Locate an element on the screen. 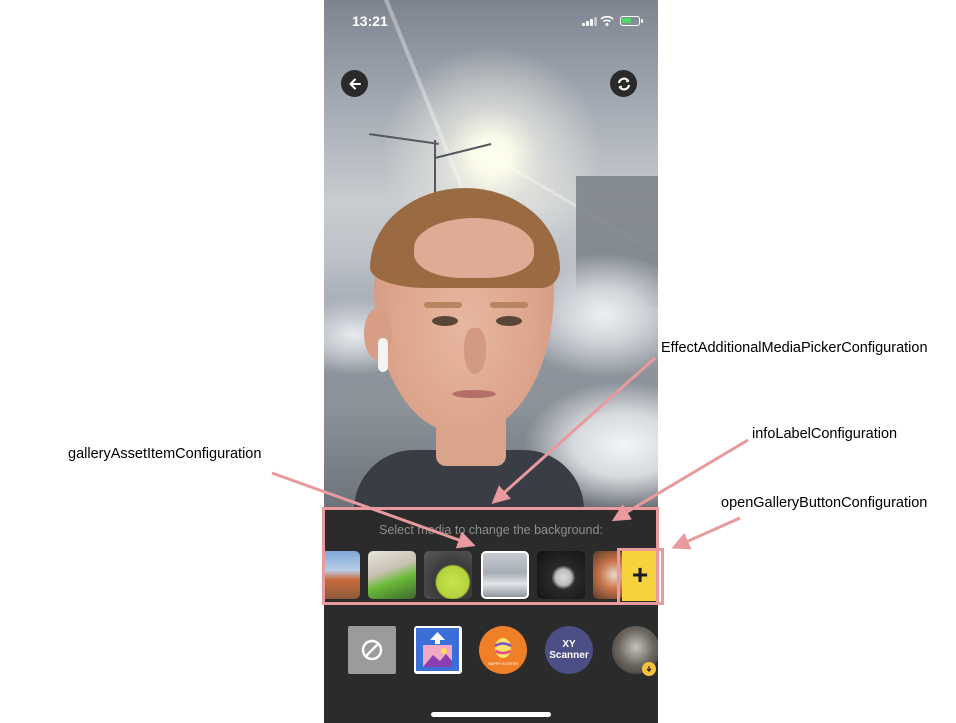 The height and width of the screenshot is (723, 956). easter-egg-icon is located at coordinates (503, 647).